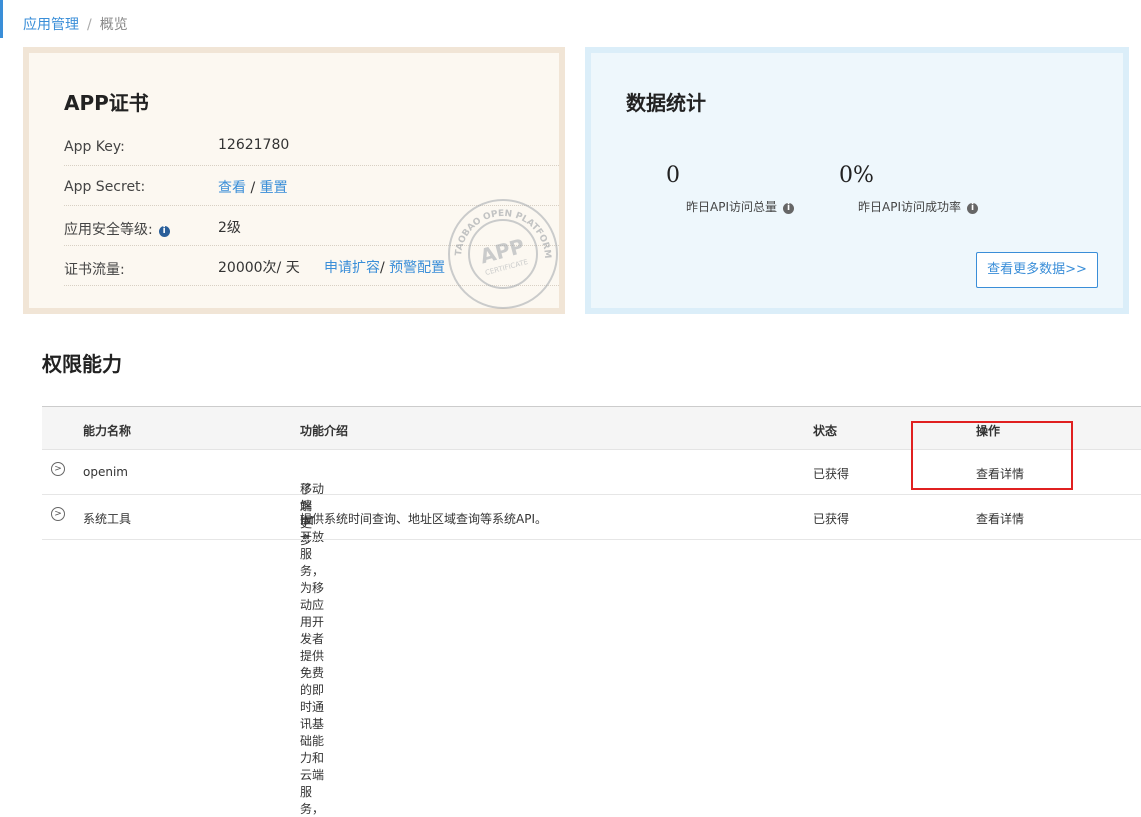 The height and width of the screenshot is (817, 1141). What do you see at coordinates (107, 519) in the screenshot?
I see `row-name: 系统工具` at bounding box center [107, 519].